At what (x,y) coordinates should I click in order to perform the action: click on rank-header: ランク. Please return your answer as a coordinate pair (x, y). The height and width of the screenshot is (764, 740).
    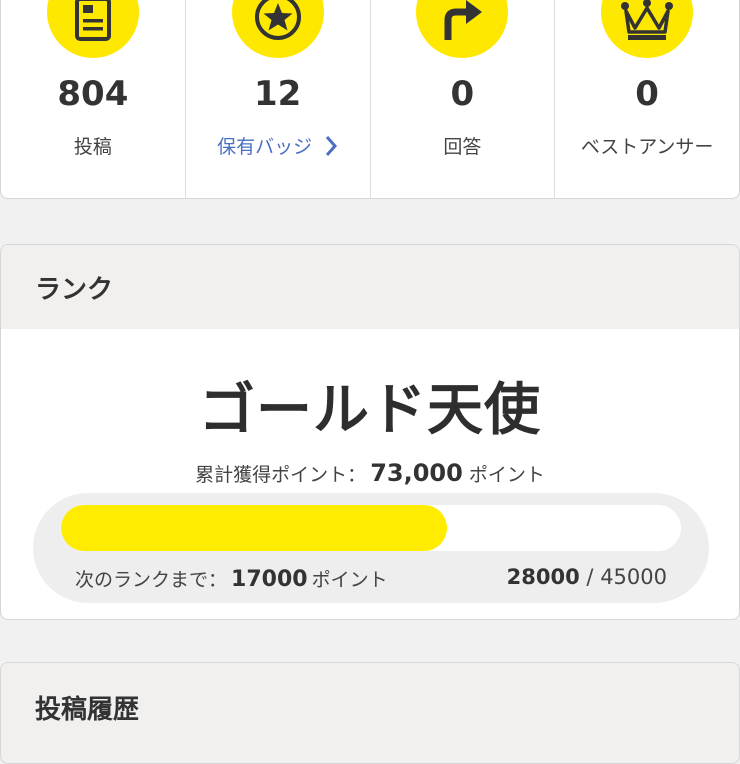
    Looking at the image, I should click on (370, 287).